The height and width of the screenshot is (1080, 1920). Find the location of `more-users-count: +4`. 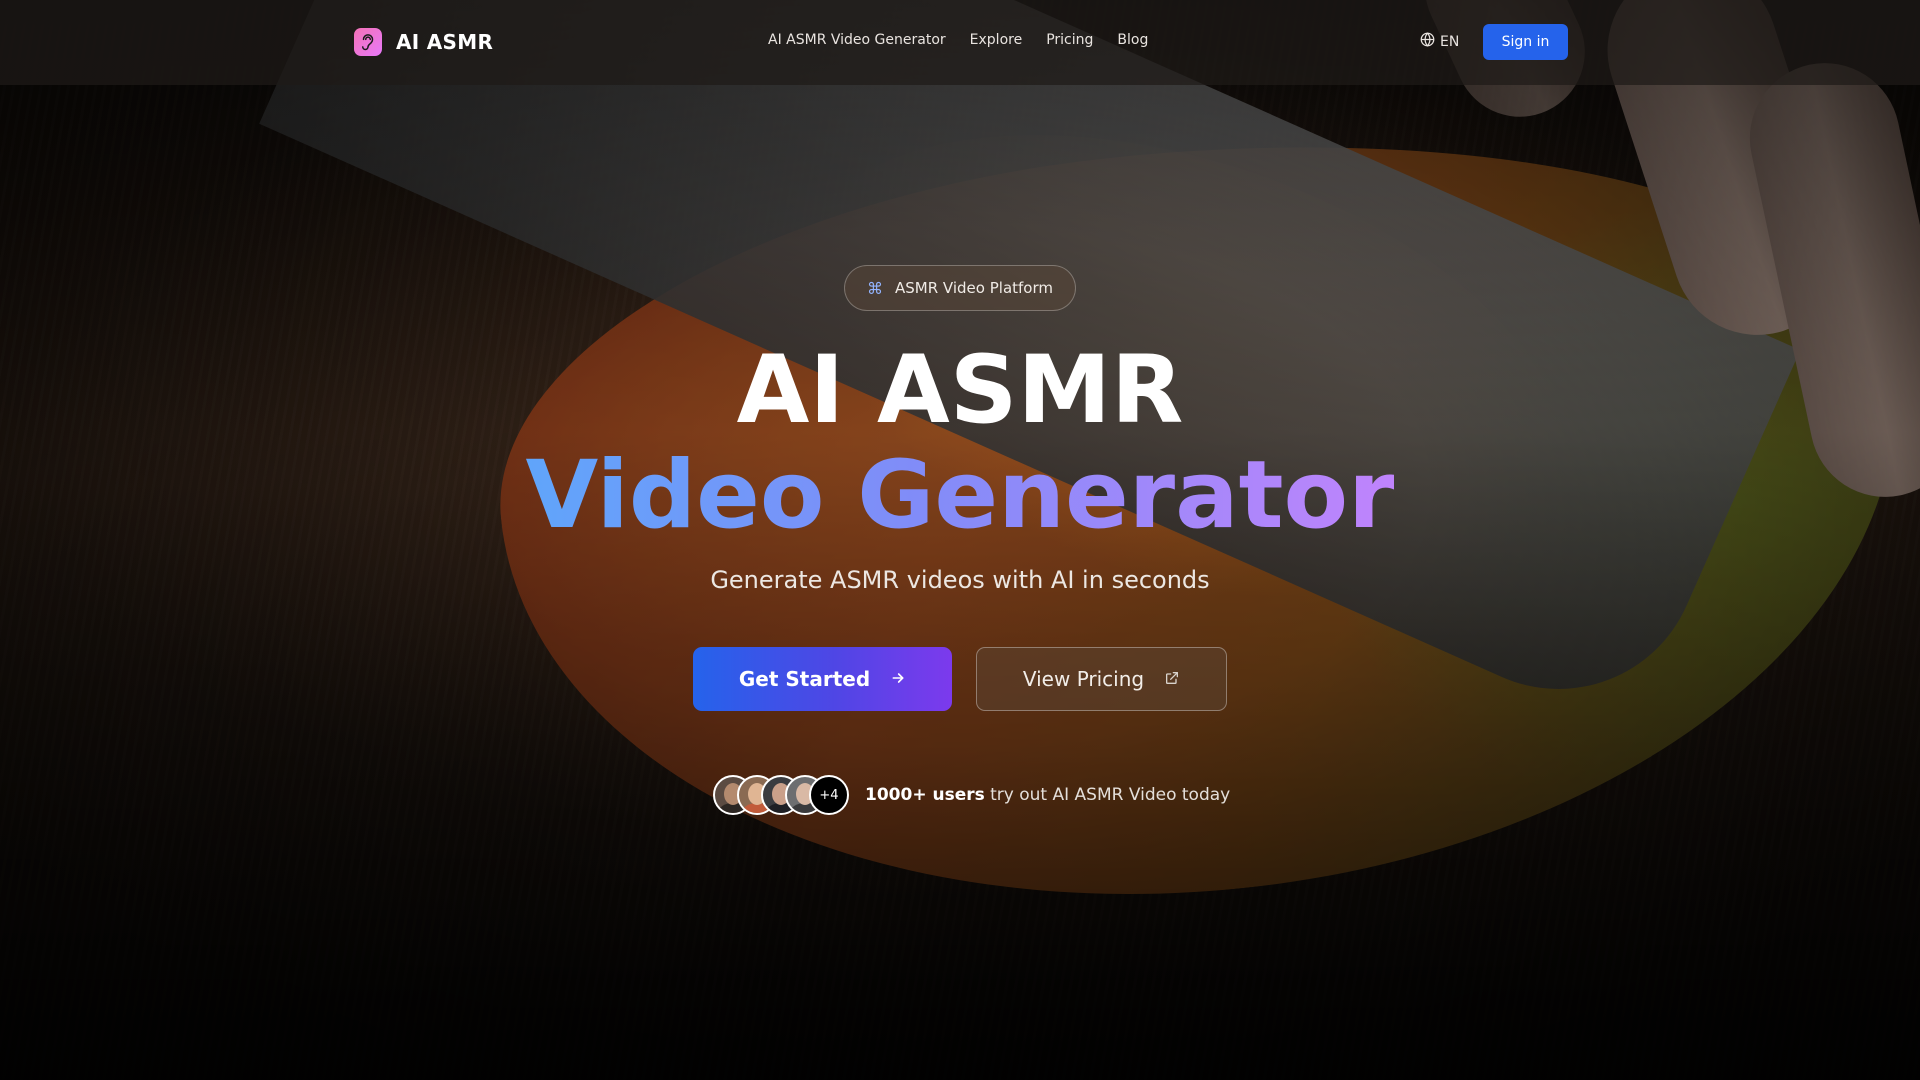

more-users-count: +4 is located at coordinates (829, 795).